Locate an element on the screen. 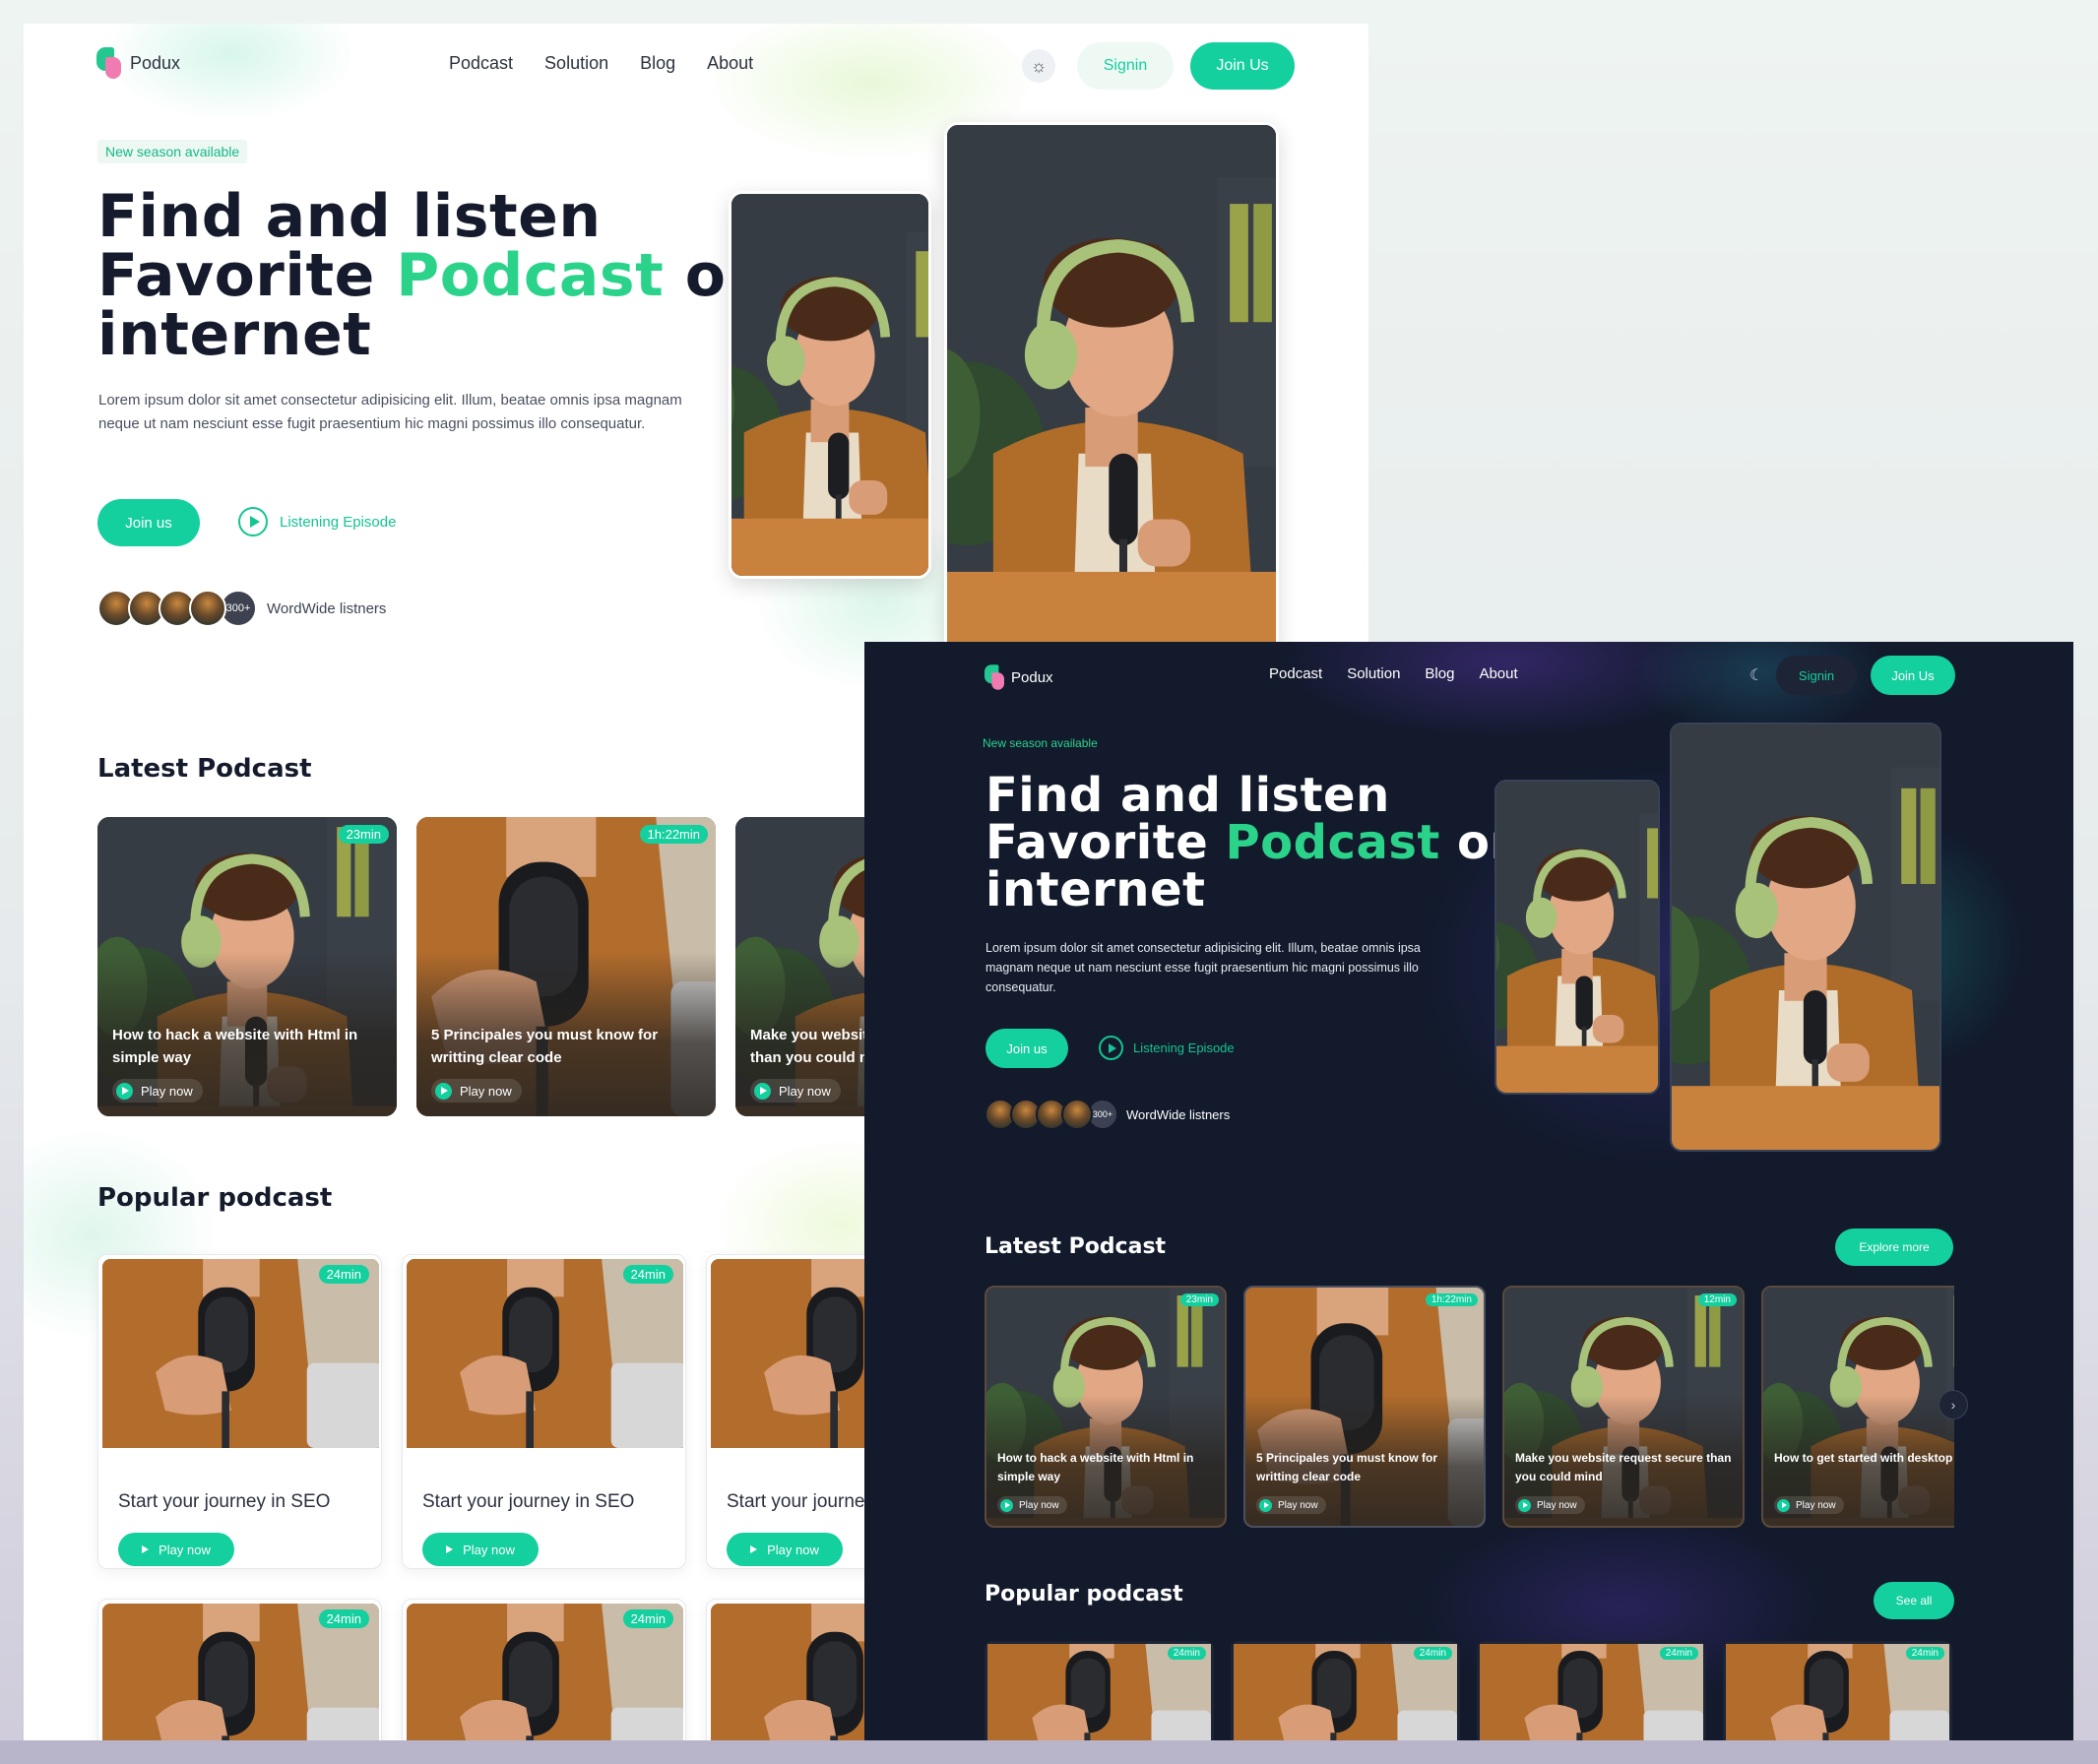 This screenshot has height=1764, width=2098. hero-photo-small is located at coordinates (1577, 937).